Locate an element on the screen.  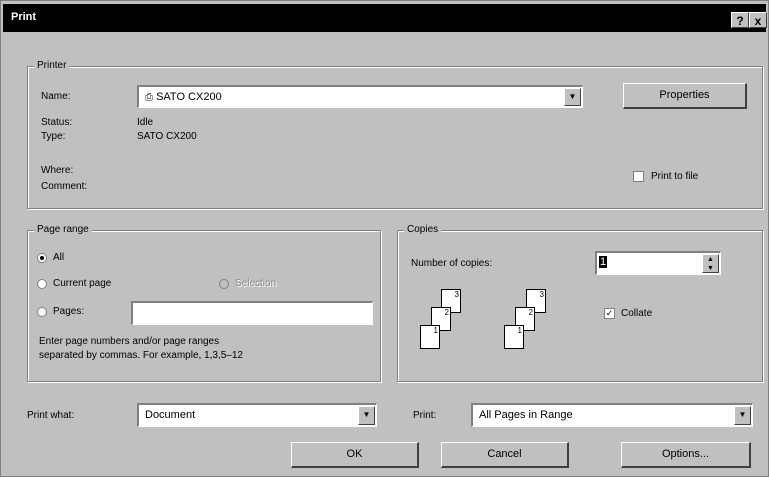
help-button: ? is located at coordinates (740, 20).